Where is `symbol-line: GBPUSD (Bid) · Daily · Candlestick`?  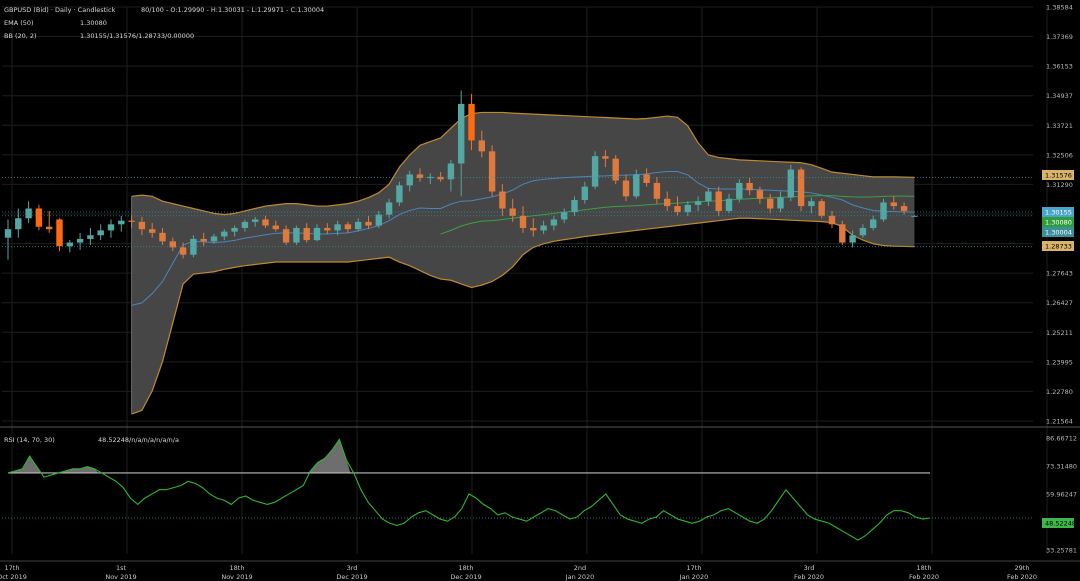
symbol-line: GBPUSD (Bid) · Daily · Candlestick is located at coordinates (60, 10).